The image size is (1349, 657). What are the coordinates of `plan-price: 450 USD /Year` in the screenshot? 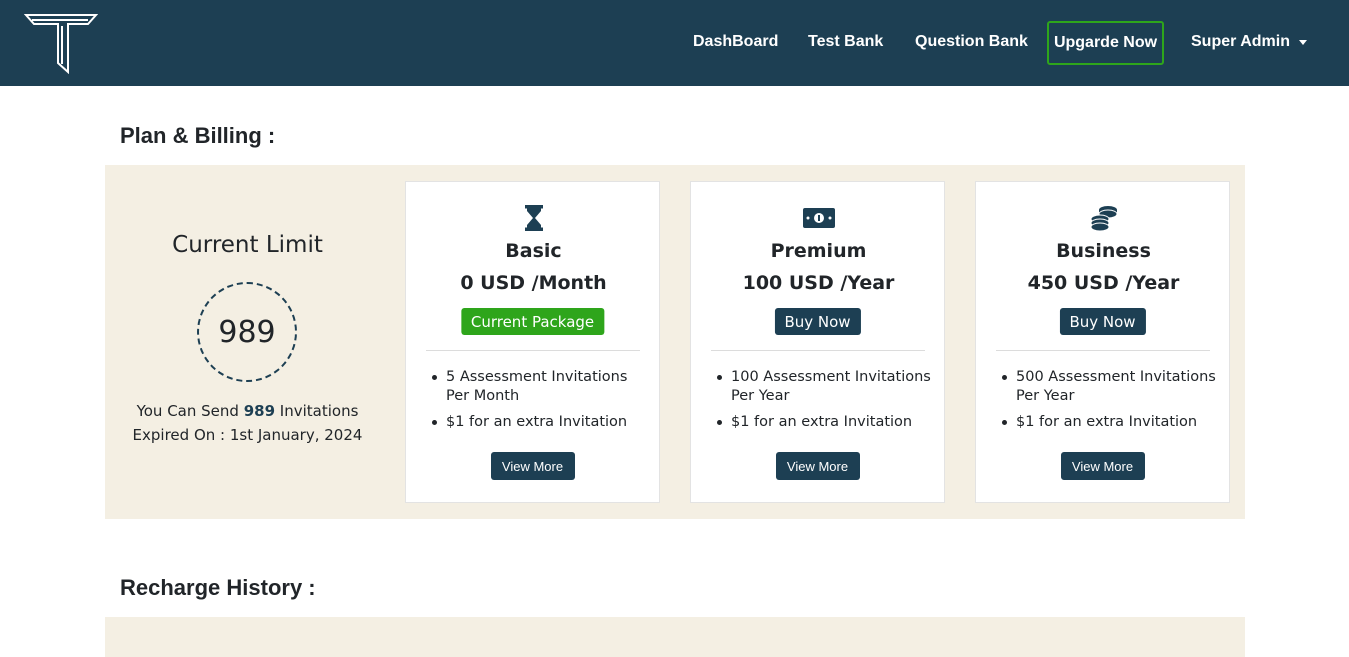 It's located at (1103, 283).